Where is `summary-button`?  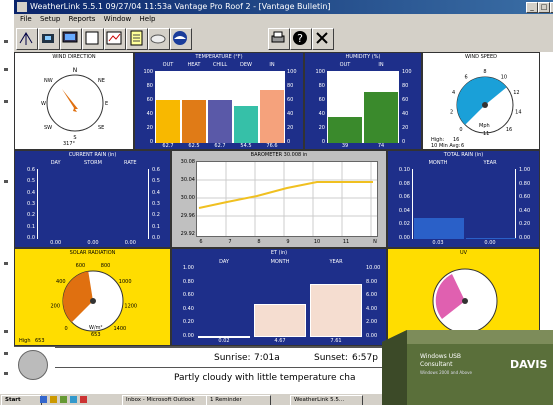 summary-button is located at coordinates (93, 39).